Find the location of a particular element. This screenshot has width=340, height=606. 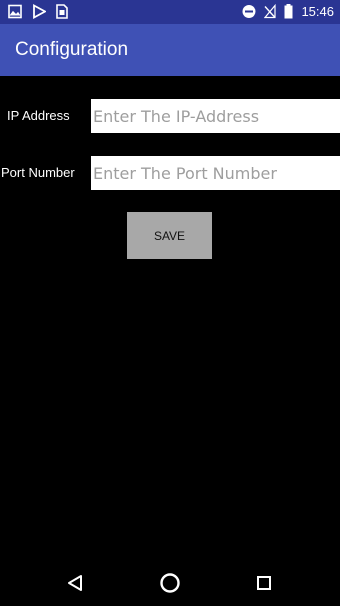

no-signal-icon is located at coordinates (270, 11).